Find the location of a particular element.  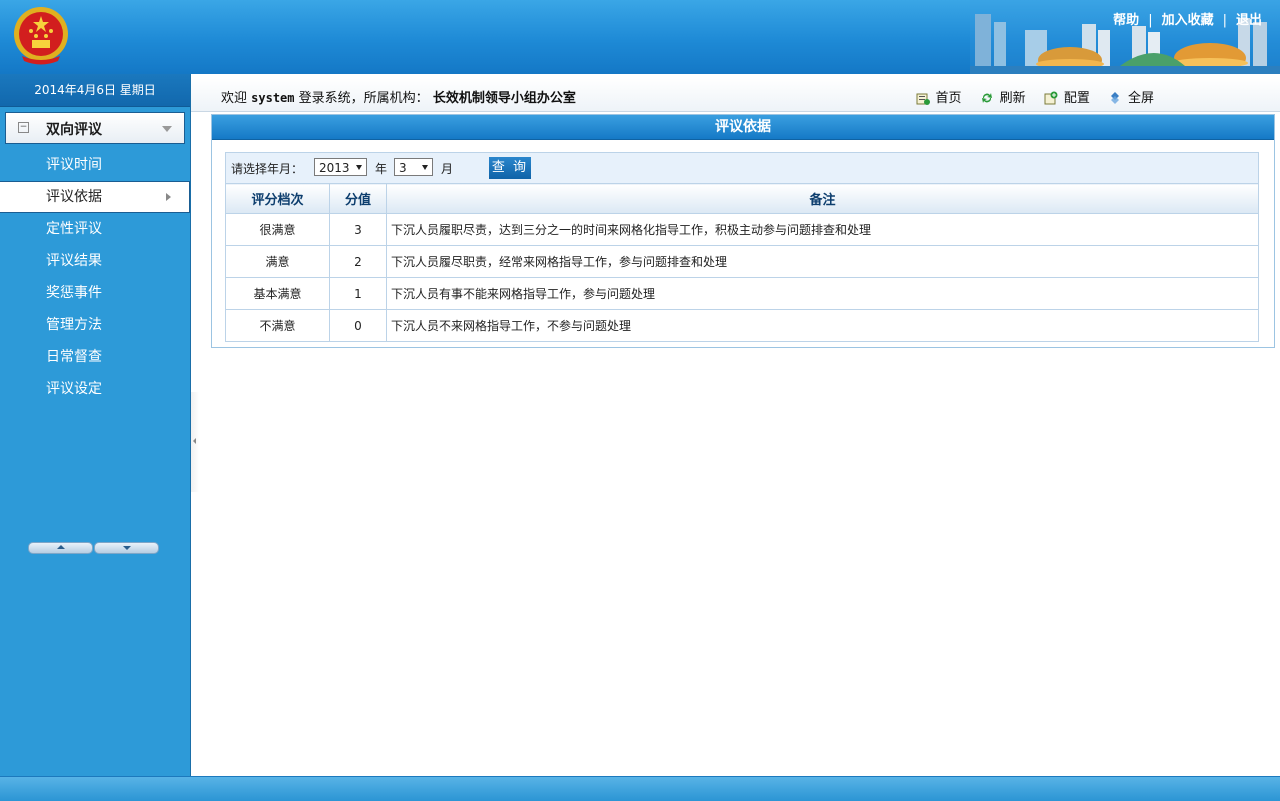

month-select: 3 is located at coordinates (413, 167).